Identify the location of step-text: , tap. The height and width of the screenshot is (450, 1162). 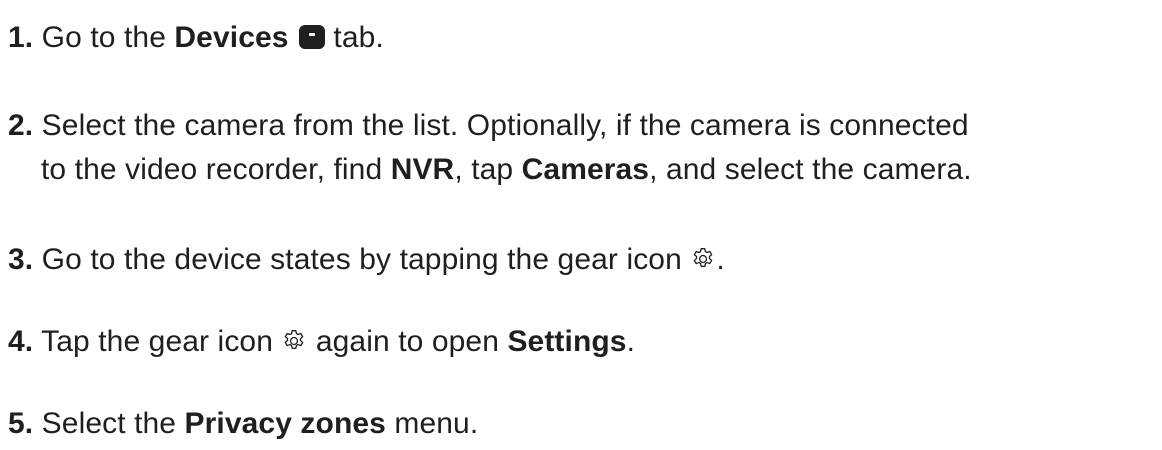
(488, 169).